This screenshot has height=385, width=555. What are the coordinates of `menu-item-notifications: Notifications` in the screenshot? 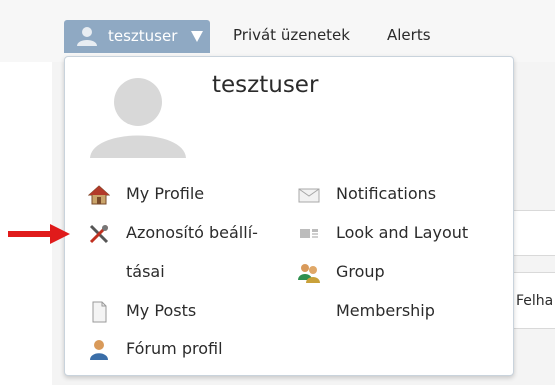 It's located at (398, 195).